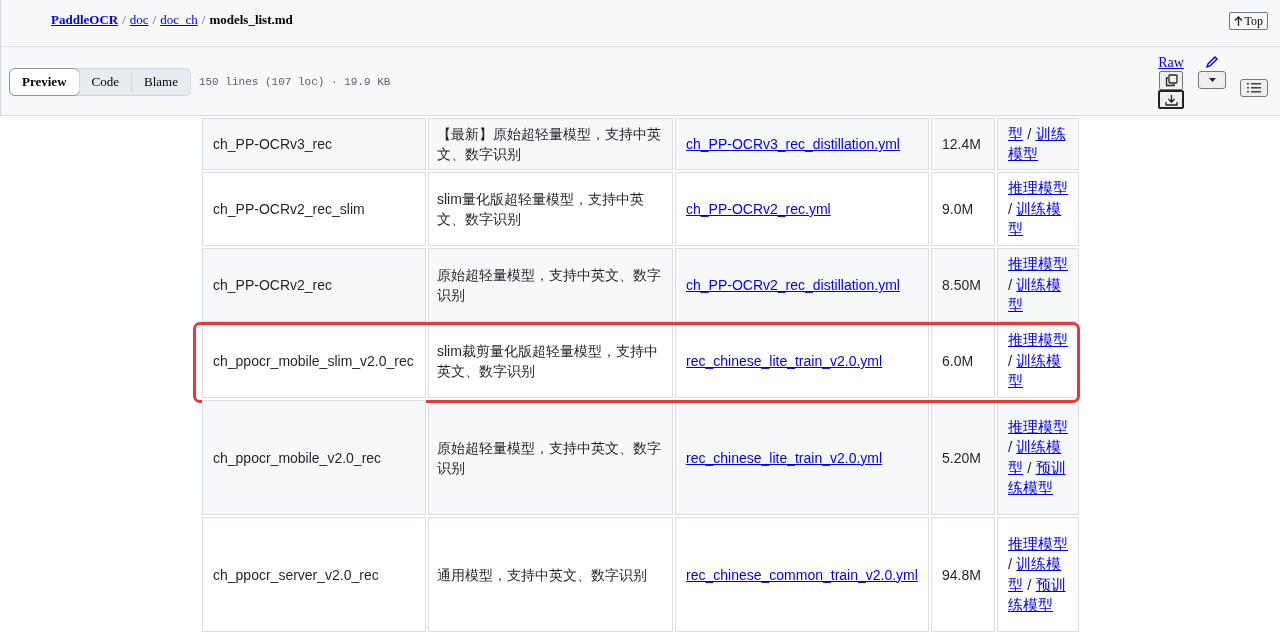 The width and height of the screenshot is (1280, 639). I want to click on model-name-cell: ch_ppocr_mobile_v2.0_rec, so click(297, 457).